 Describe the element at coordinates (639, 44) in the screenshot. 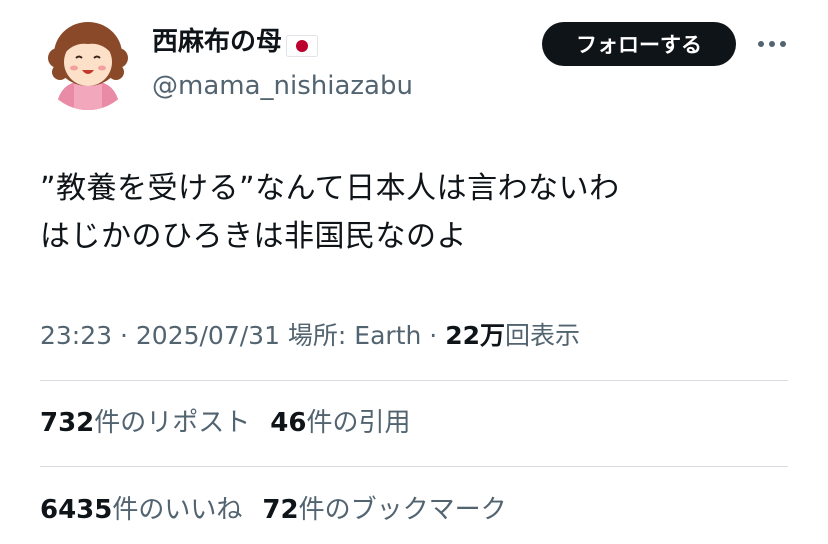

I see `follow-button: フォローする` at that location.